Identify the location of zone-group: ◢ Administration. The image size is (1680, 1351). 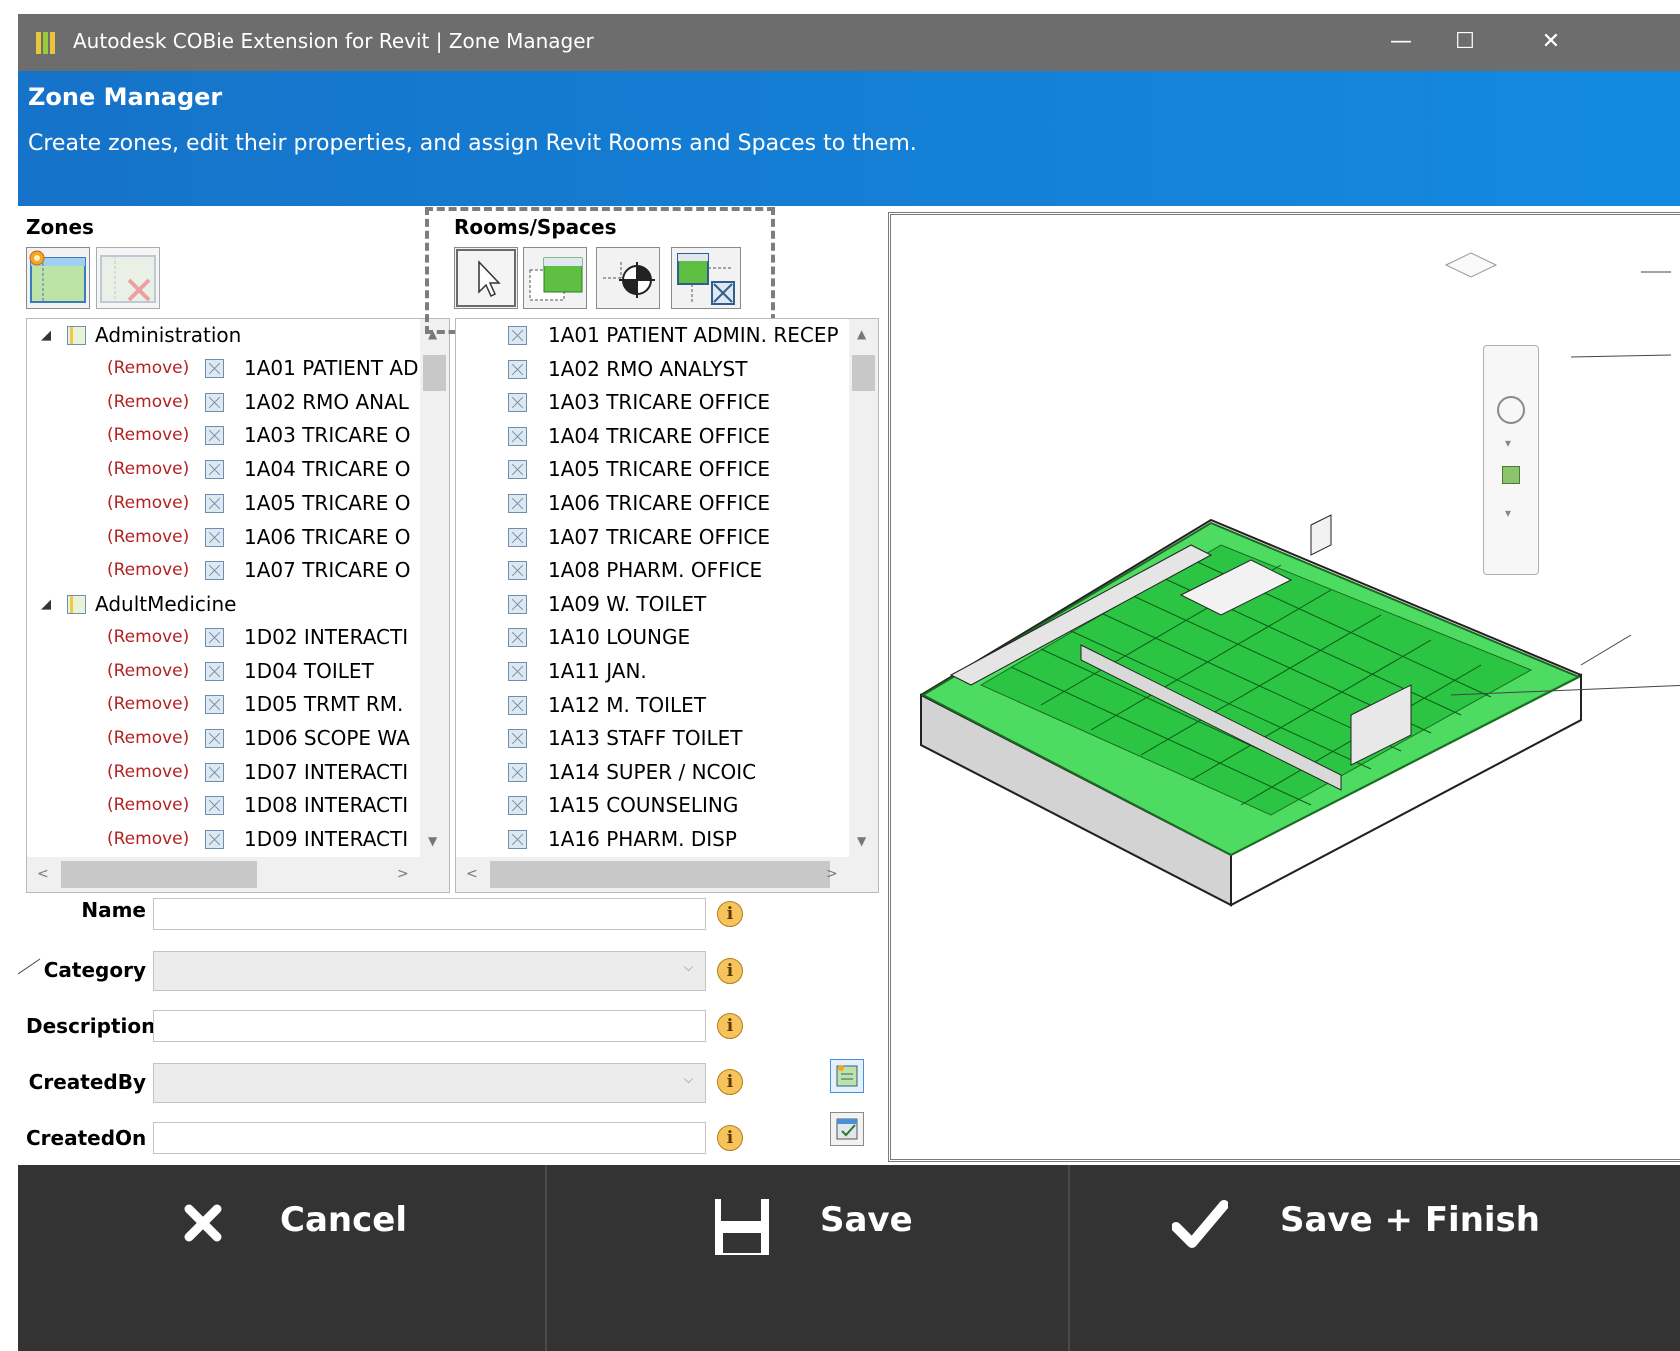
(223, 335).